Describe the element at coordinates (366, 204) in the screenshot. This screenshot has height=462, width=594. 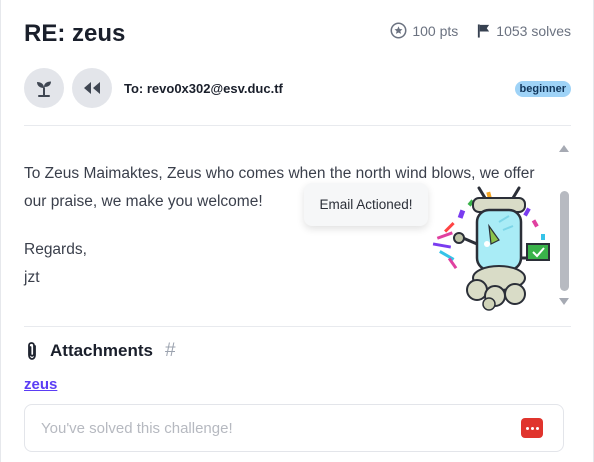
I see `action-toast: Email Actioned!` at that location.